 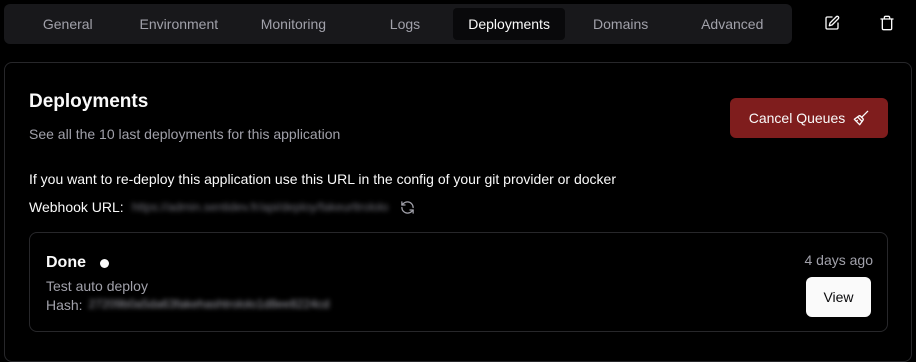 I want to click on hash-label: Hash:, so click(x=64, y=305).